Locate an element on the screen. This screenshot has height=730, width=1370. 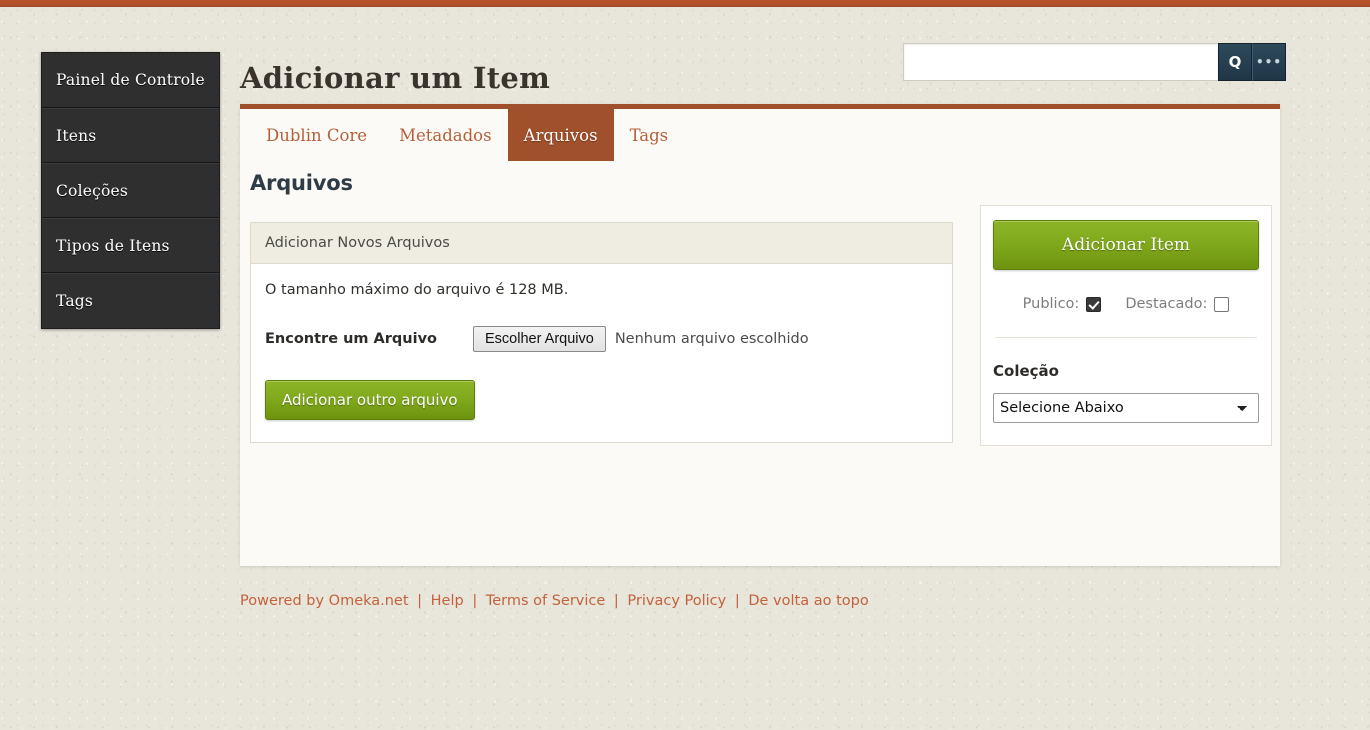
ellipsis-icon: ••• is located at coordinates (1269, 62).